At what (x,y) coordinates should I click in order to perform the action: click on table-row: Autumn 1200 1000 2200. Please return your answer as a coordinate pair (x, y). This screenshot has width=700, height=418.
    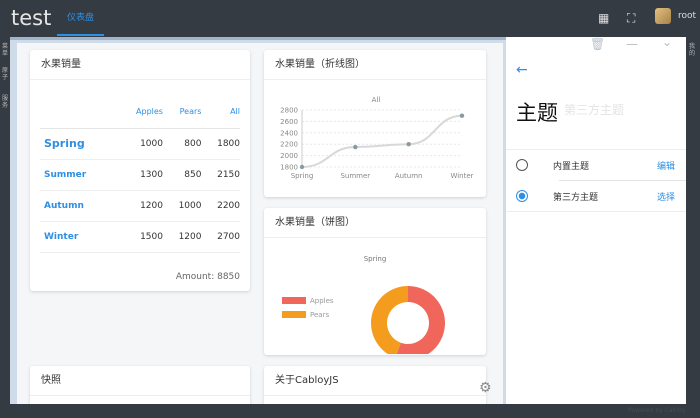
    Looking at the image, I should click on (140, 206).